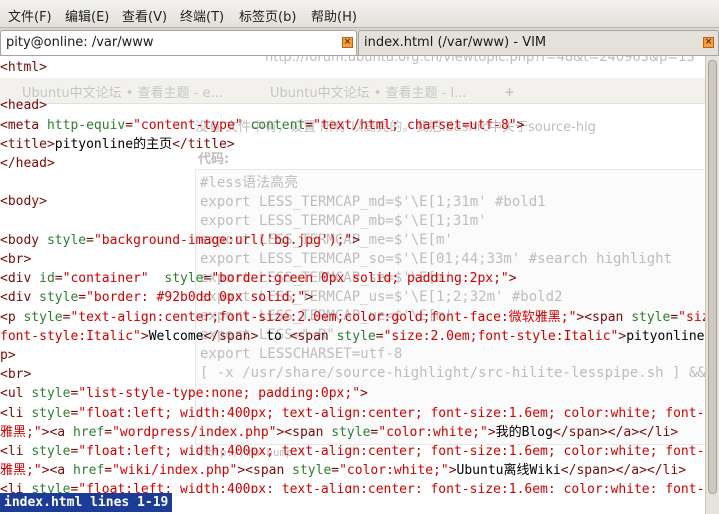 This screenshot has width=719, height=514. What do you see at coordinates (501, 336) in the screenshot?
I see `code-token: "size:2.0em;font-style:Italic"` at bounding box center [501, 336].